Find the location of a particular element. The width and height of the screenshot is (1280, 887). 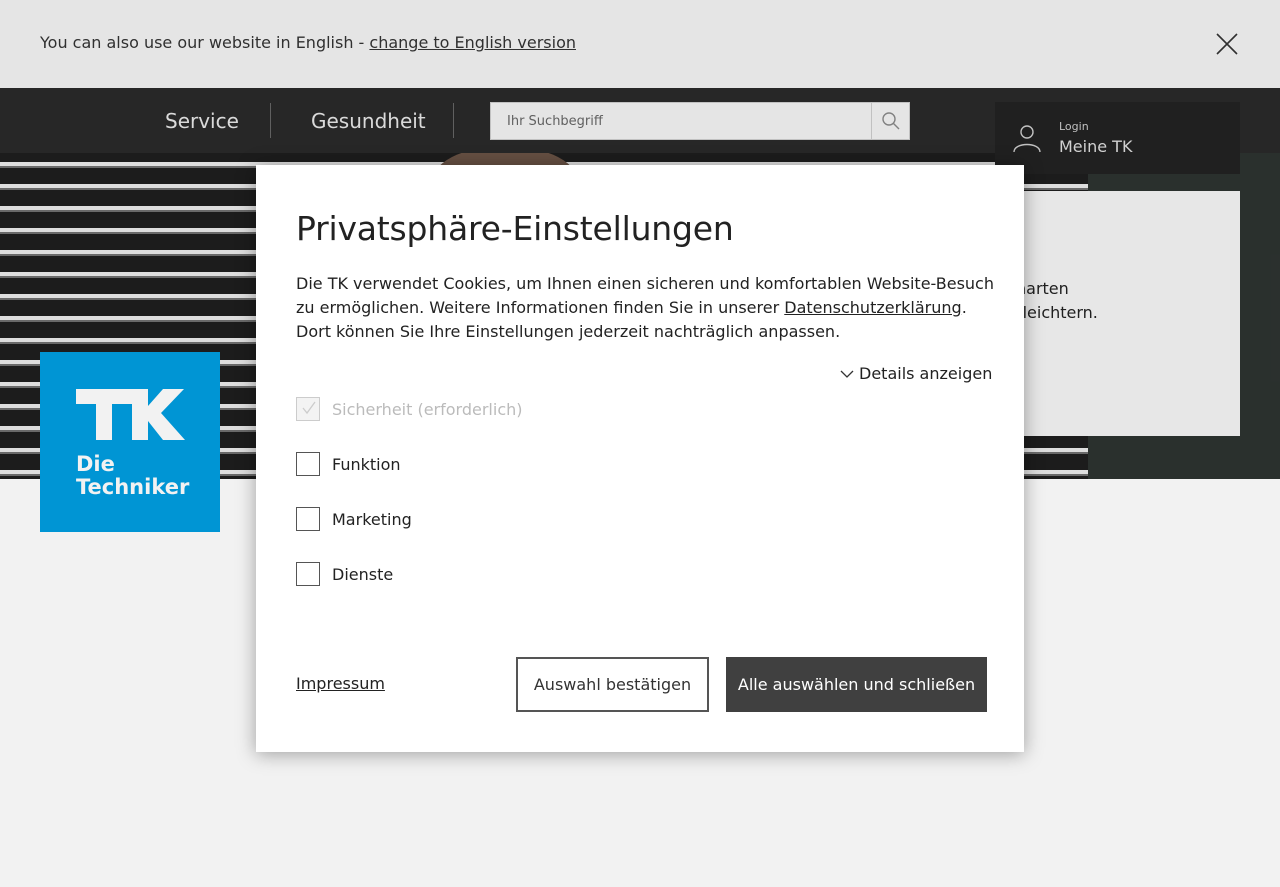

details-label: Details anzeigen is located at coordinates (926, 373).